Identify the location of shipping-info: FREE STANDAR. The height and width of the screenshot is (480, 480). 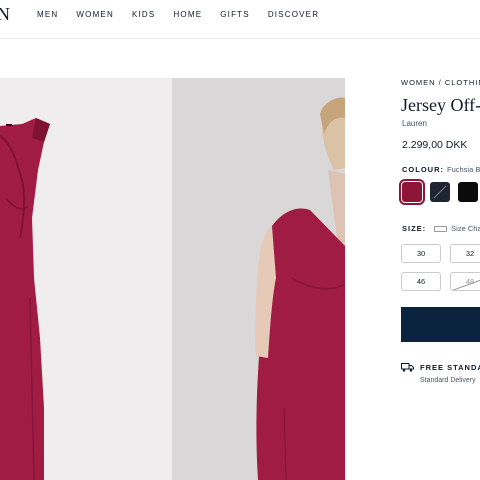
(440, 367).